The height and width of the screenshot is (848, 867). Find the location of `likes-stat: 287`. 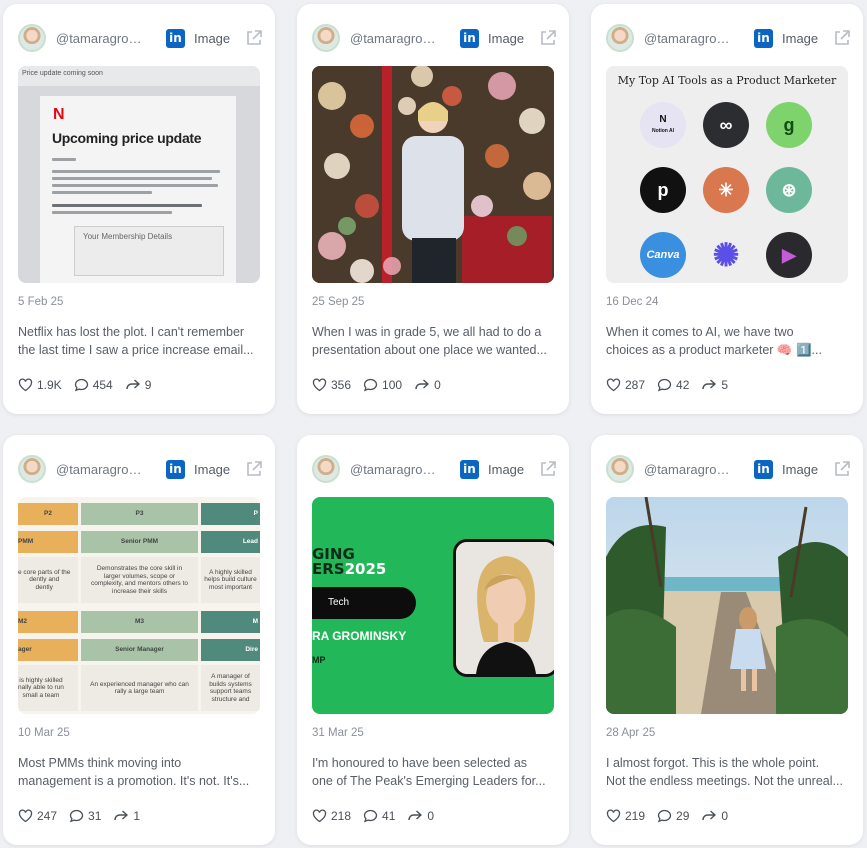

likes-stat: 287 is located at coordinates (625, 385).